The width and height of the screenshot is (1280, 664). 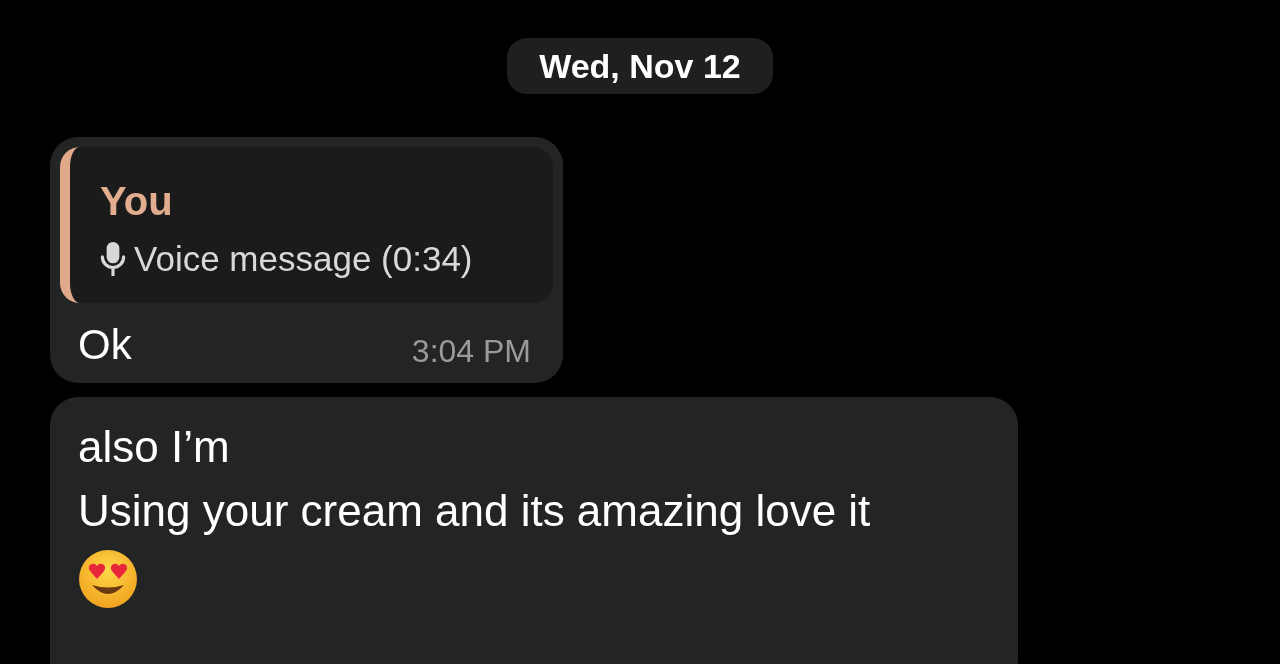 What do you see at coordinates (154, 447) in the screenshot?
I see `message-text: also I’m` at bounding box center [154, 447].